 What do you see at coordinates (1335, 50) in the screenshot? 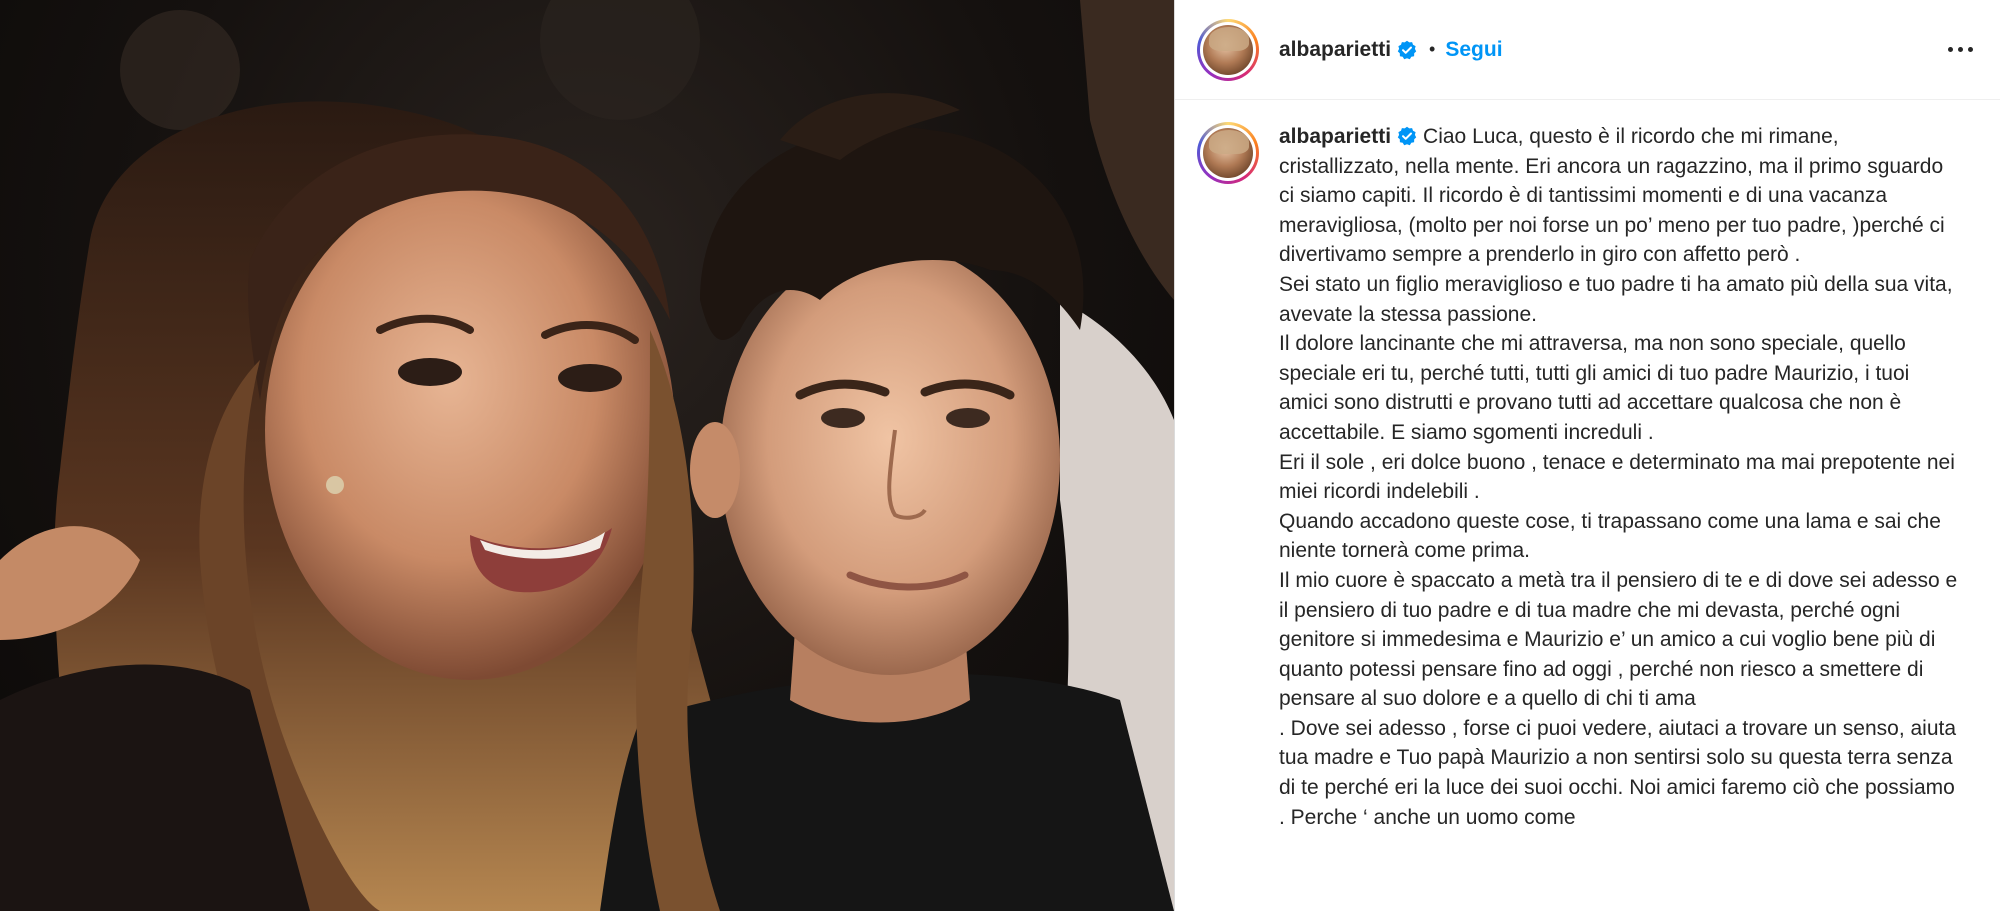
I see `header-username: albaparietti` at bounding box center [1335, 50].